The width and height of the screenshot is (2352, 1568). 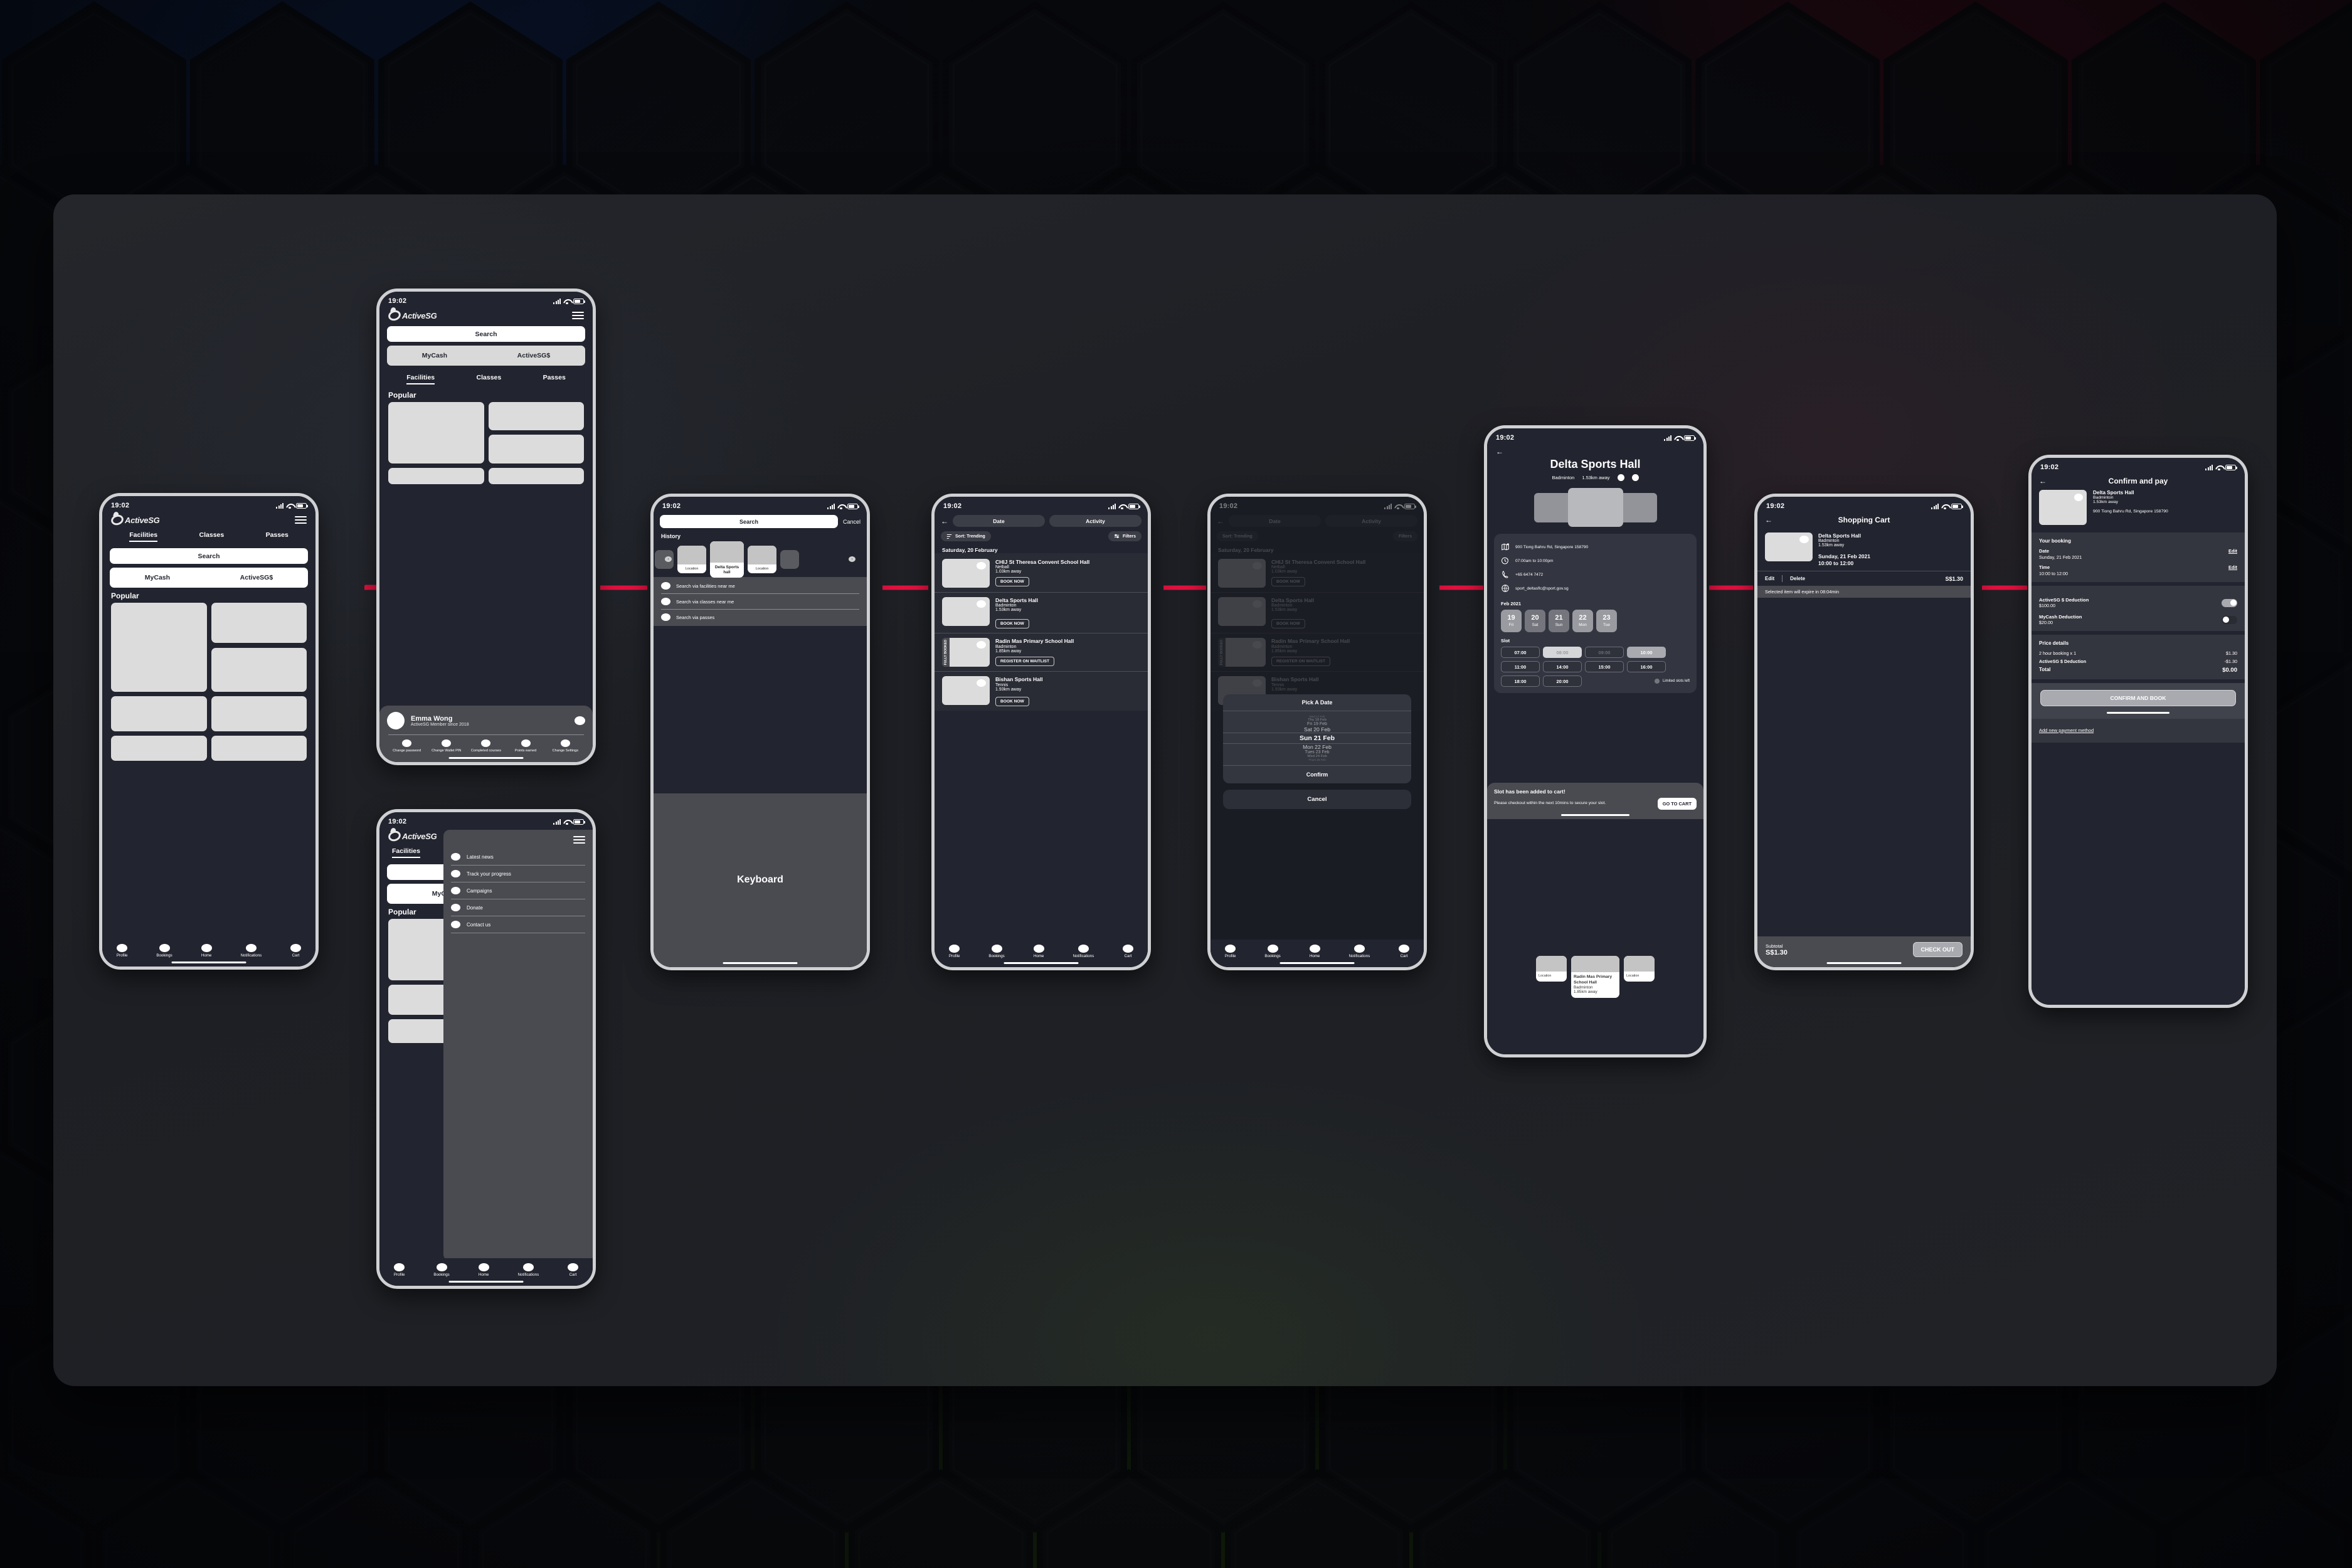 I want to click on option-classes-near-me: Search via classes near me, so click(x=760, y=602).